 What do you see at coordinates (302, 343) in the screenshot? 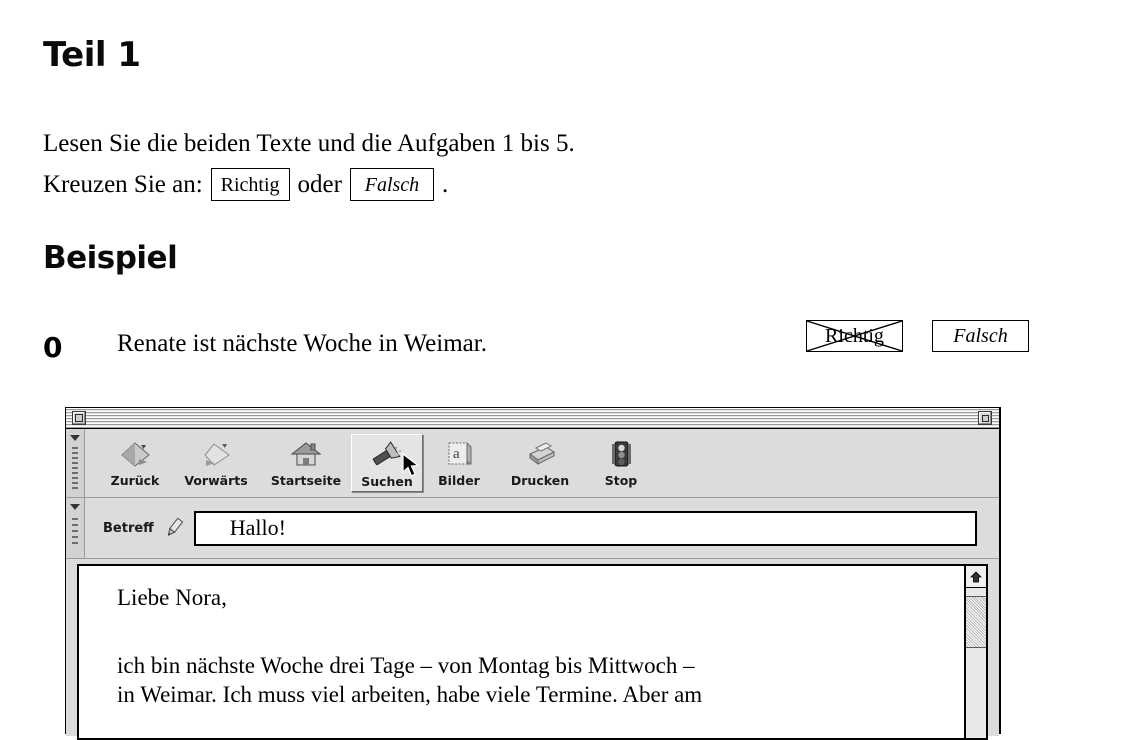
I see `example-statement: Renate ist nächste Woche in Weimar.` at bounding box center [302, 343].